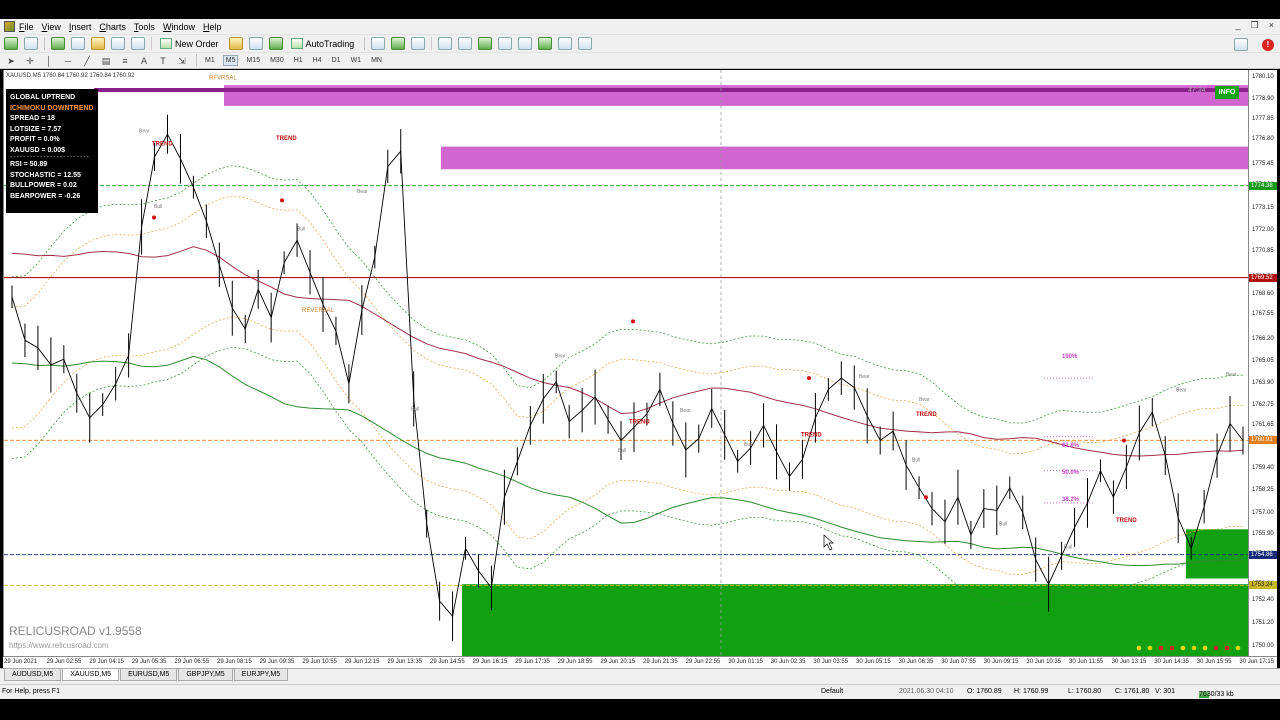 Image resolution: width=1280 pixels, height=720 pixels. What do you see at coordinates (216, 27) in the screenshot?
I see `menu-help: Help` at bounding box center [216, 27].